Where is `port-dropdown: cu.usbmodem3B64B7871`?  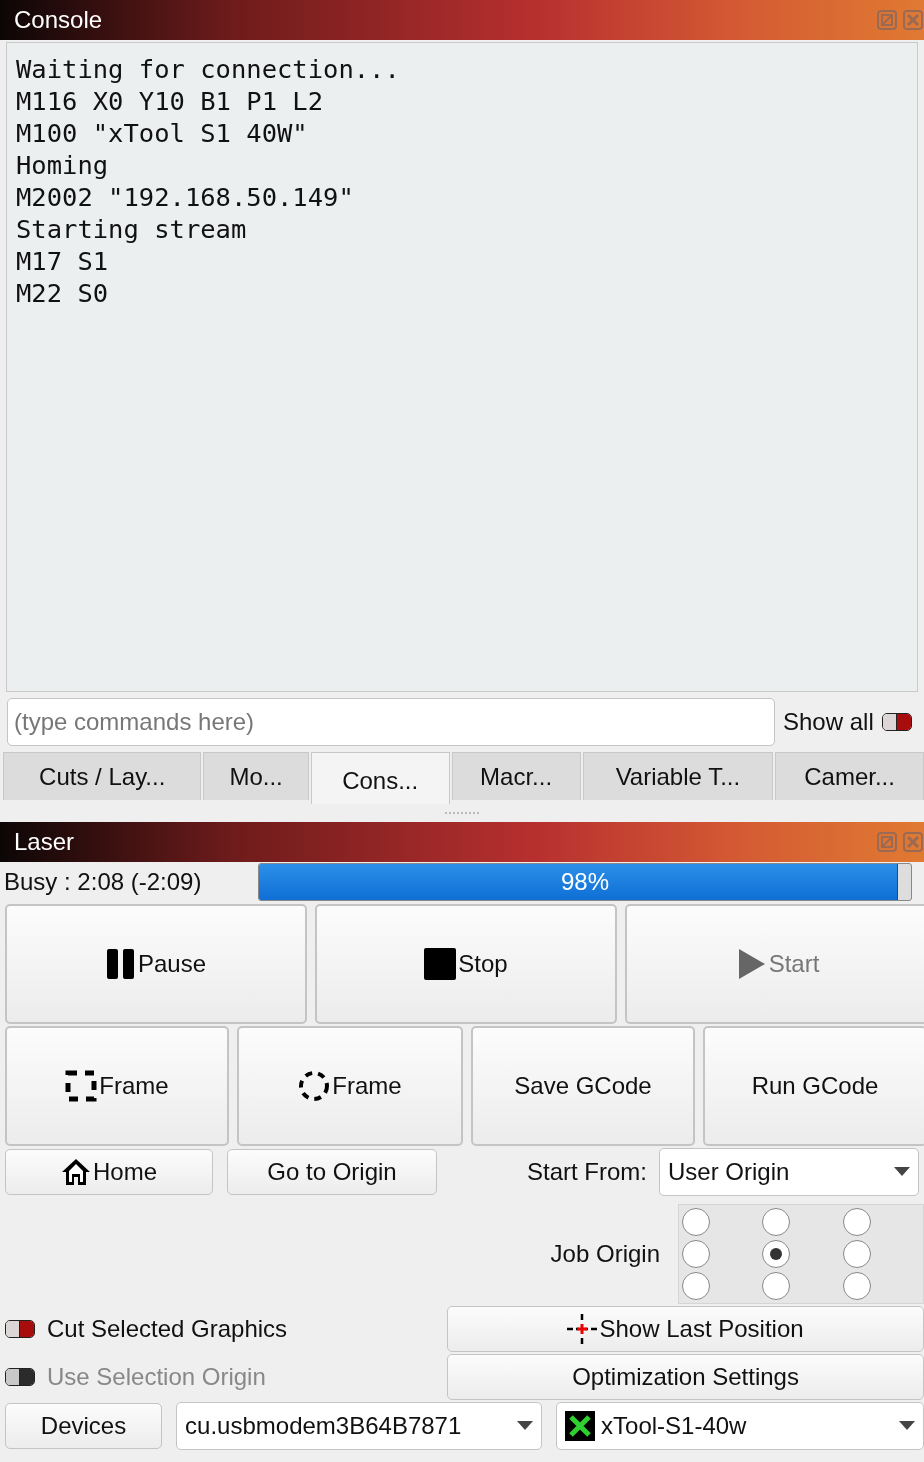 port-dropdown: cu.usbmodem3B64B7871 is located at coordinates (359, 1426).